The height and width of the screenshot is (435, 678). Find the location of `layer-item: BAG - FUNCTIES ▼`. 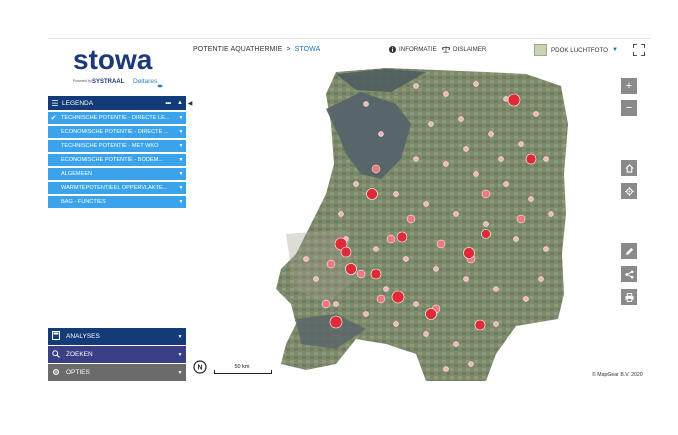

layer-item: BAG - FUNCTIES ▼ is located at coordinates (117, 202).